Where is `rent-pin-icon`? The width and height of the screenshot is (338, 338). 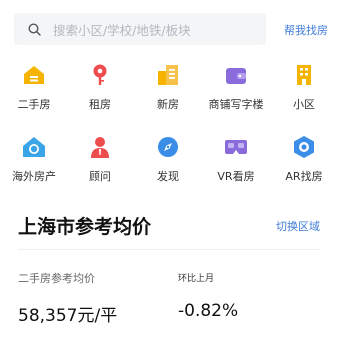
rent-pin-icon is located at coordinates (100, 74).